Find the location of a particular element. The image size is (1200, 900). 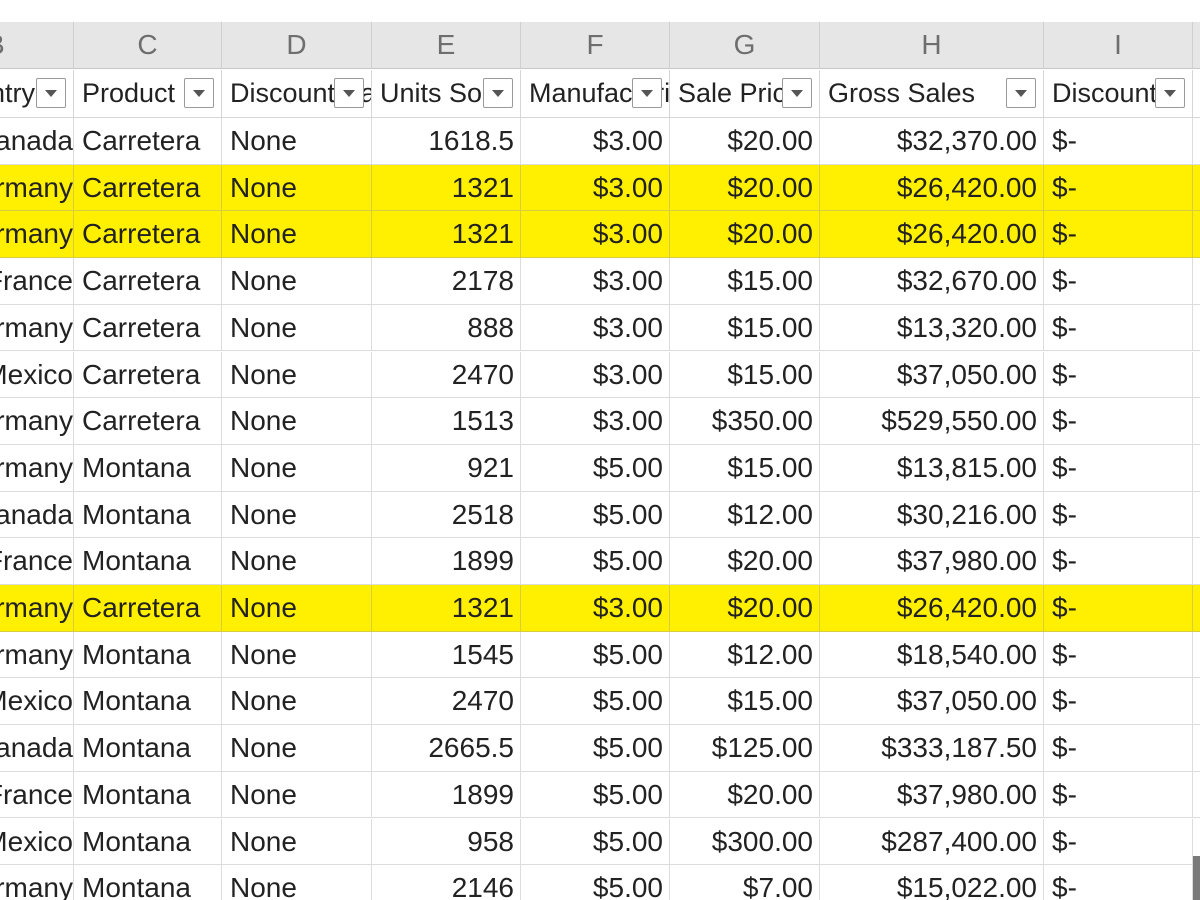

cell-gross-sales: $18,540.00 is located at coordinates (932, 654).